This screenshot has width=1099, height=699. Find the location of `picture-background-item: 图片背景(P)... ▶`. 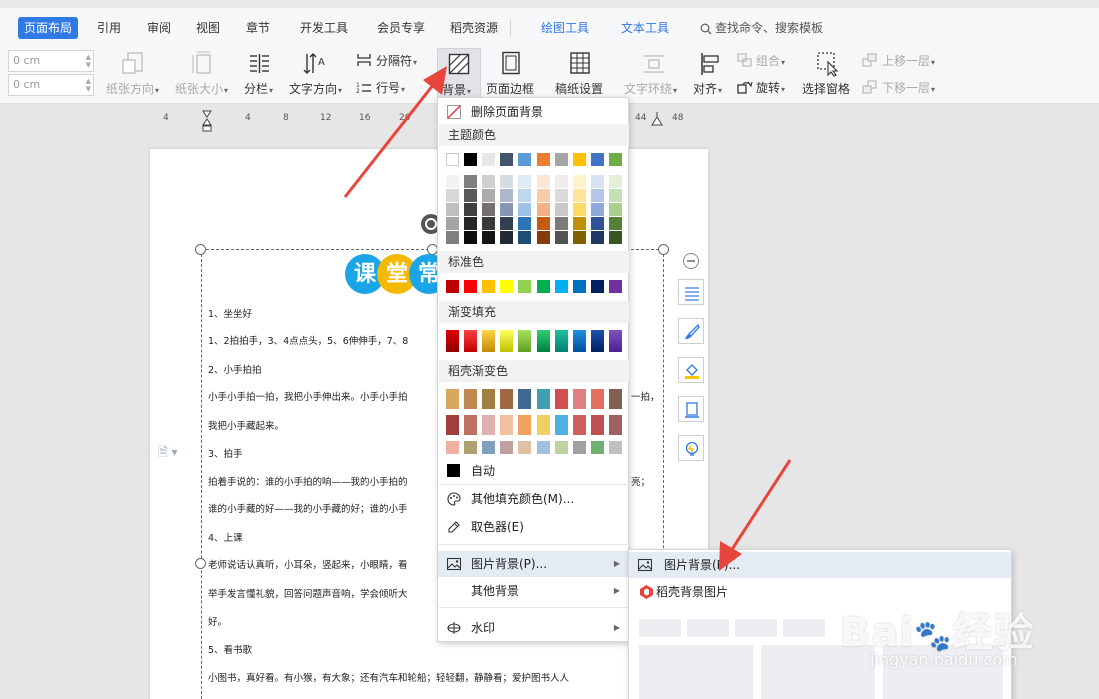

picture-background-item: 图片背景(P)... ▶ is located at coordinates (533, 564).